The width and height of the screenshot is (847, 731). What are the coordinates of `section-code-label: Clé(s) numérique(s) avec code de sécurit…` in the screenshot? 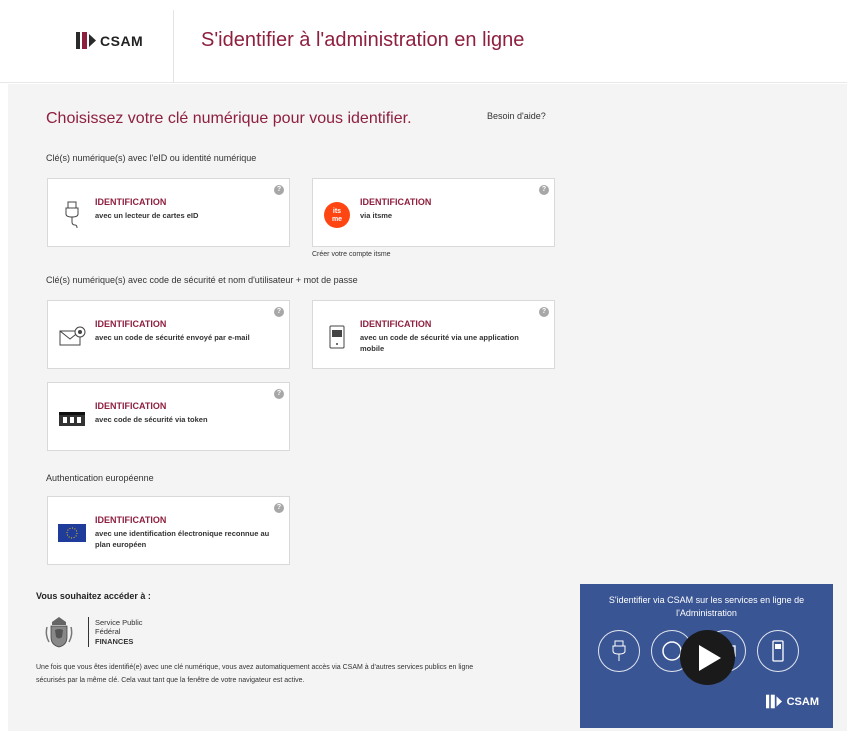 It's located at (202, 280).